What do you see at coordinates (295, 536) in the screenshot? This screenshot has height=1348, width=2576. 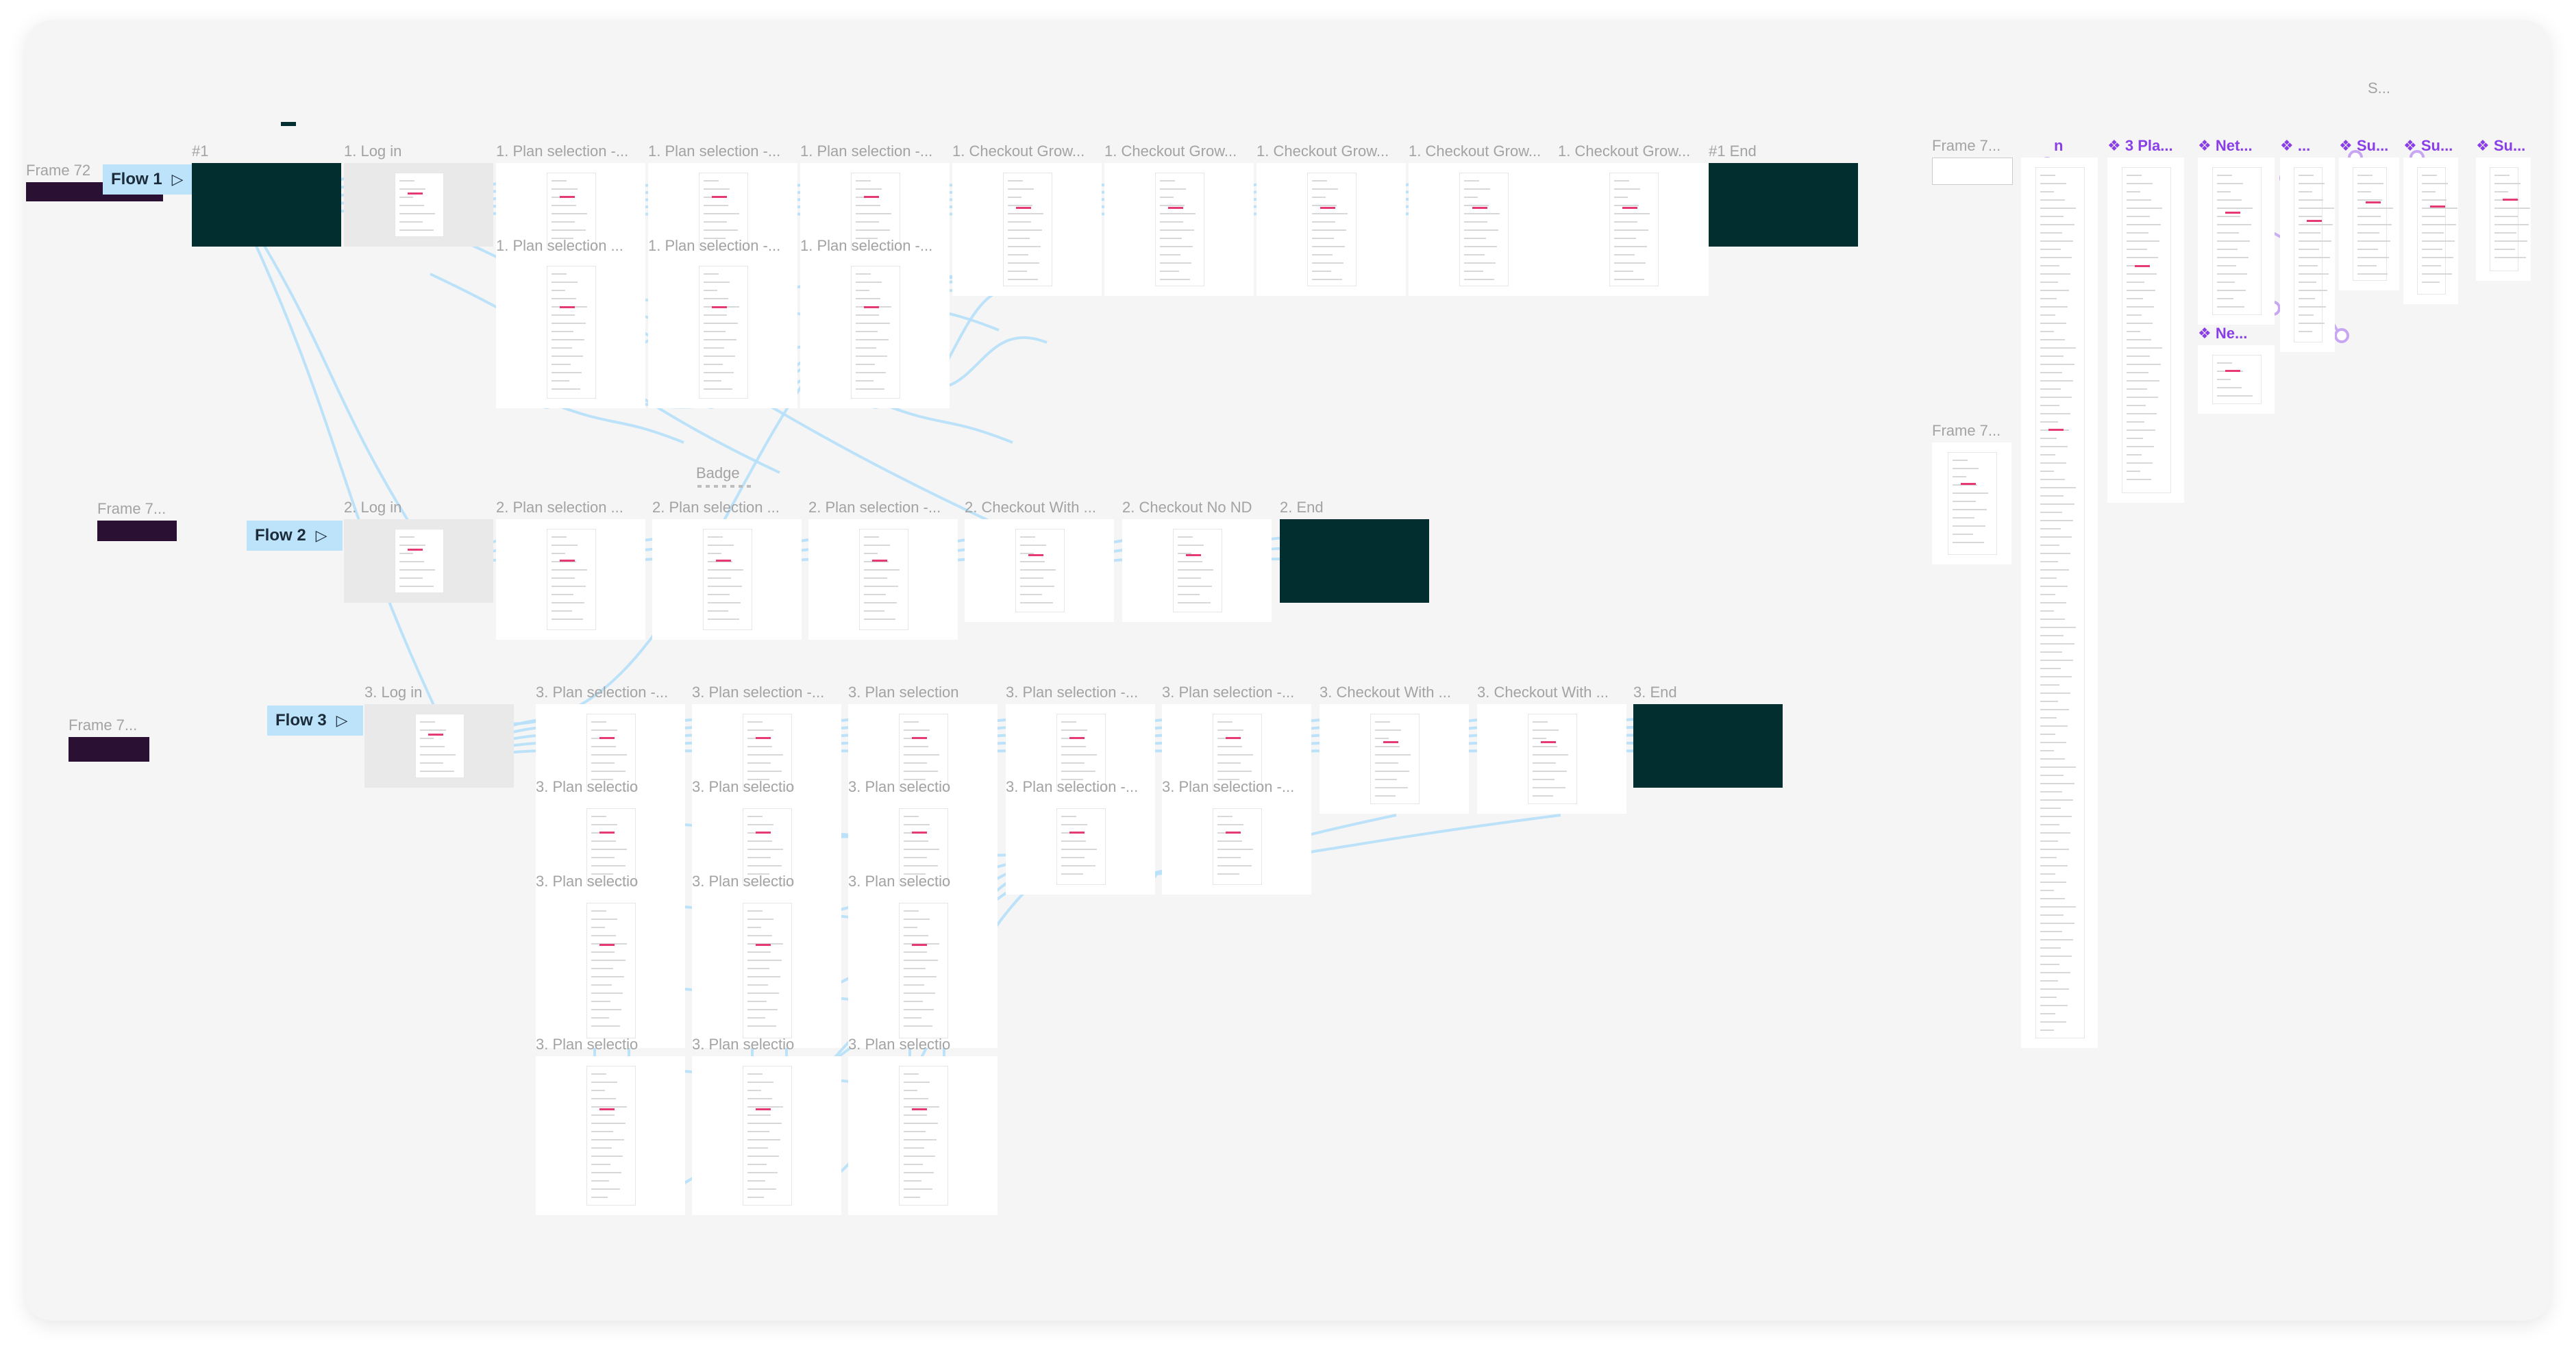 I see `flow-2-start-button: Flow 2 ▷` at bounding box center [295, 536].